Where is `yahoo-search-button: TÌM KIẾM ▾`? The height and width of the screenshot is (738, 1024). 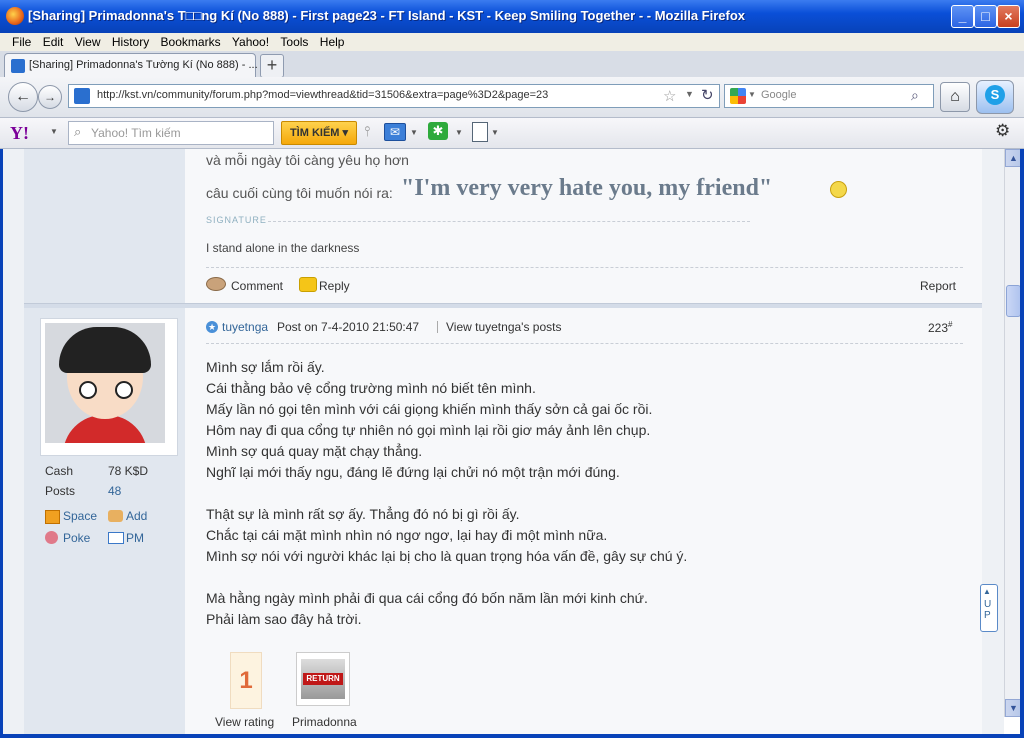 yahoo-search-button: TÌM KIẾM ▾ is located at coordinates (319, 133).